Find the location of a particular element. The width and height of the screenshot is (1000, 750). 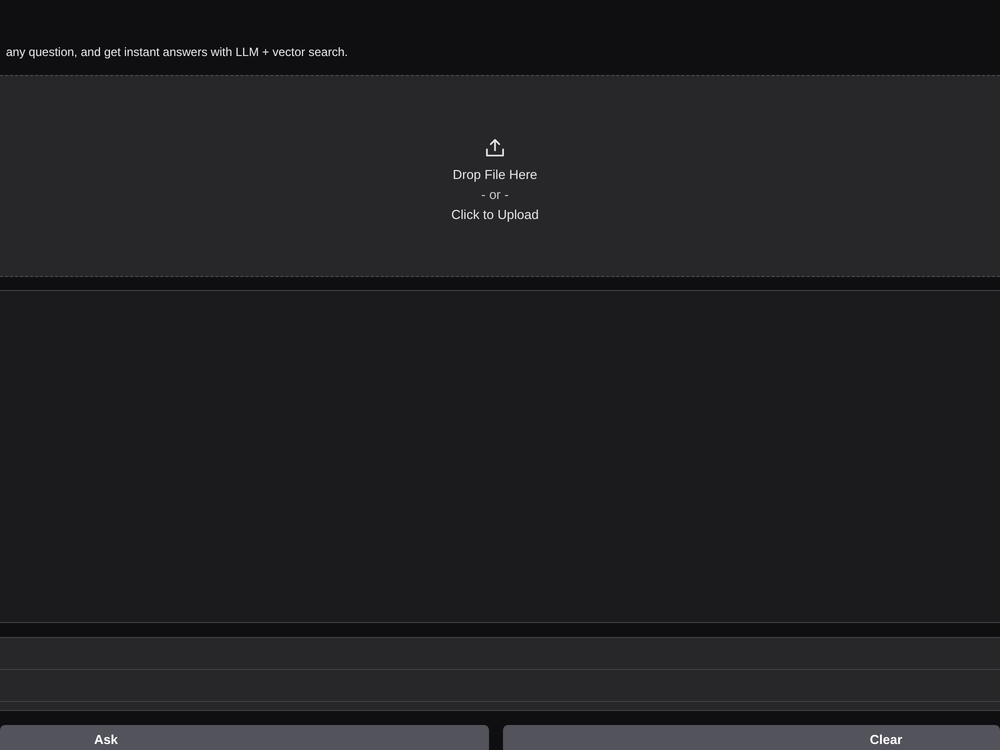

drop-file-text: Drop File Here is located at coordinates (495, 175).